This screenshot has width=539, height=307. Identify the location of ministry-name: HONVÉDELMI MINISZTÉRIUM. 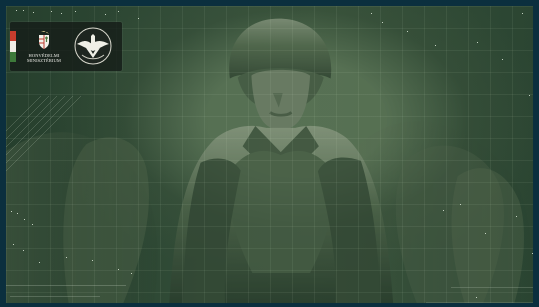
(44, 58).